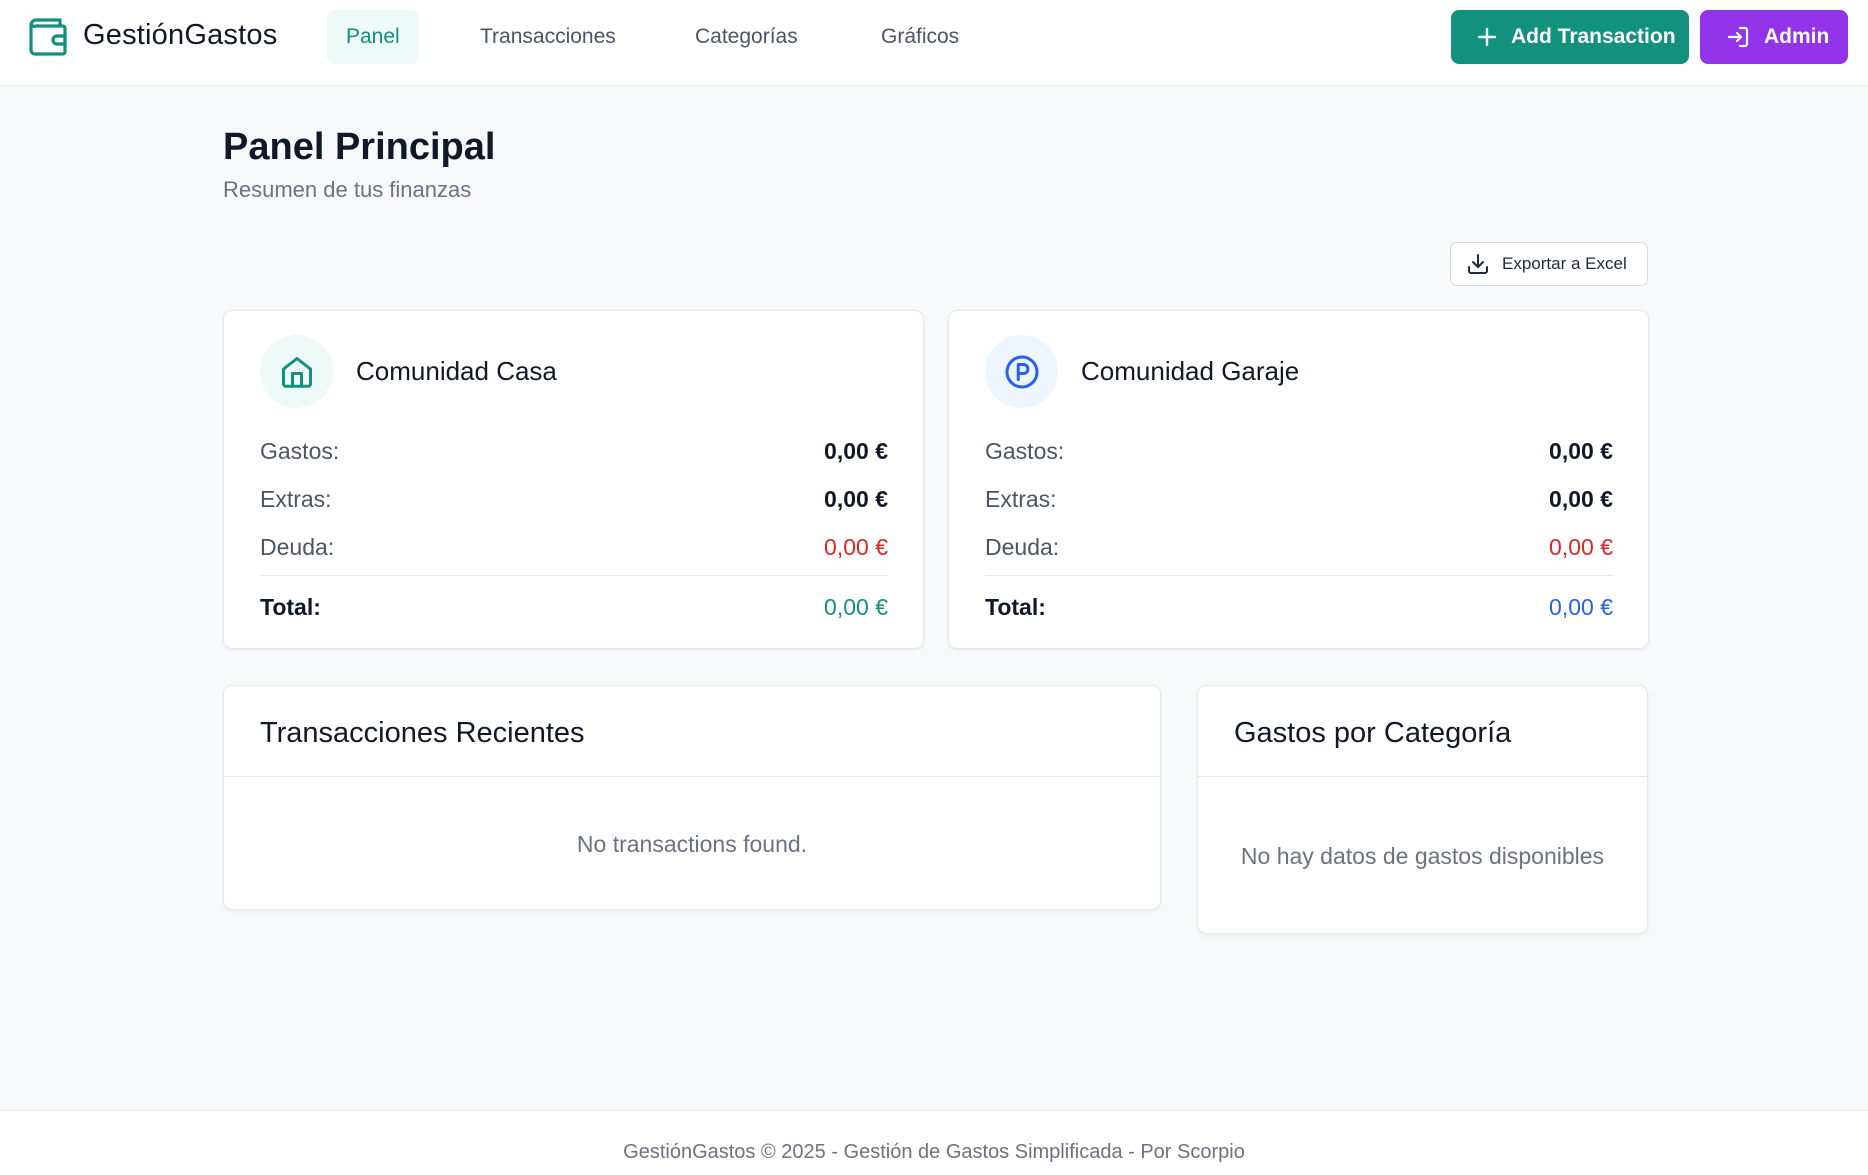  Describe the element at coordinates (1487, 37) in the screenshot. I see `plus-icon` at that location.